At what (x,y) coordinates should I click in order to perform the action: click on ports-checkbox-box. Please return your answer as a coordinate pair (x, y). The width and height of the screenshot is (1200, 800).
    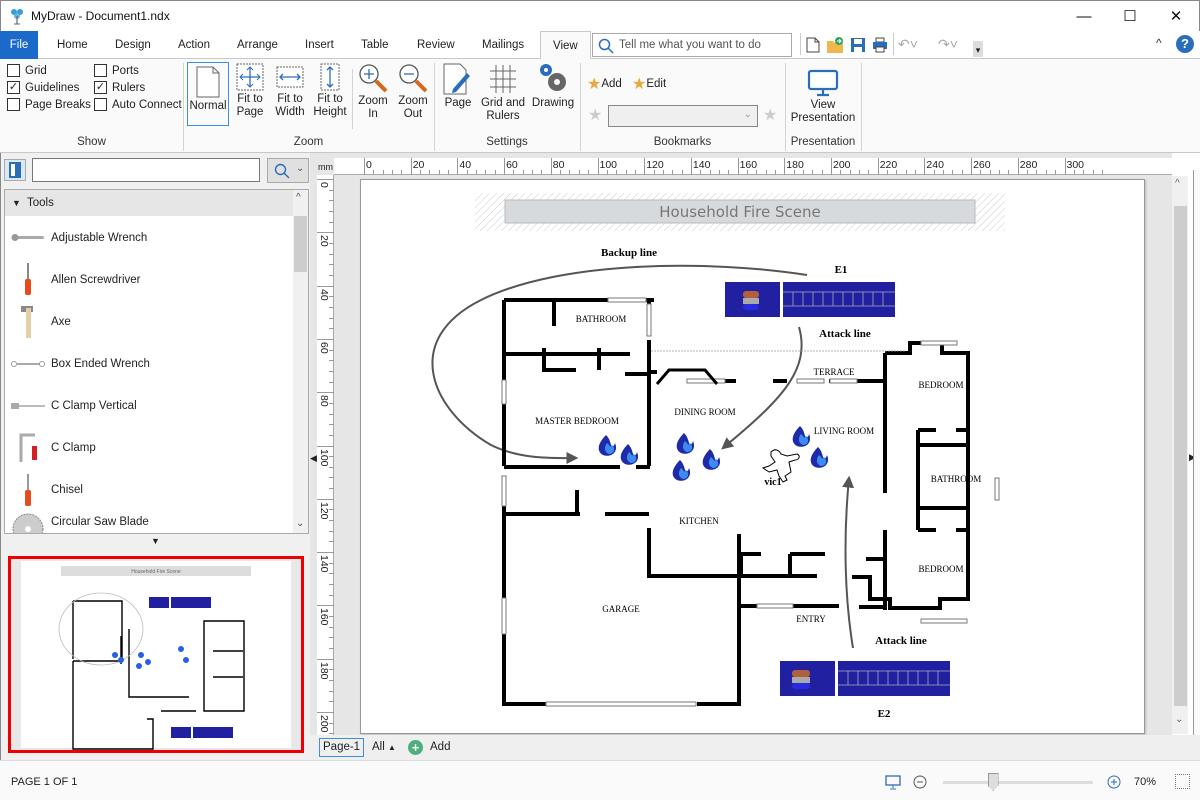
    Looking at the image, I should click on (100, 70).